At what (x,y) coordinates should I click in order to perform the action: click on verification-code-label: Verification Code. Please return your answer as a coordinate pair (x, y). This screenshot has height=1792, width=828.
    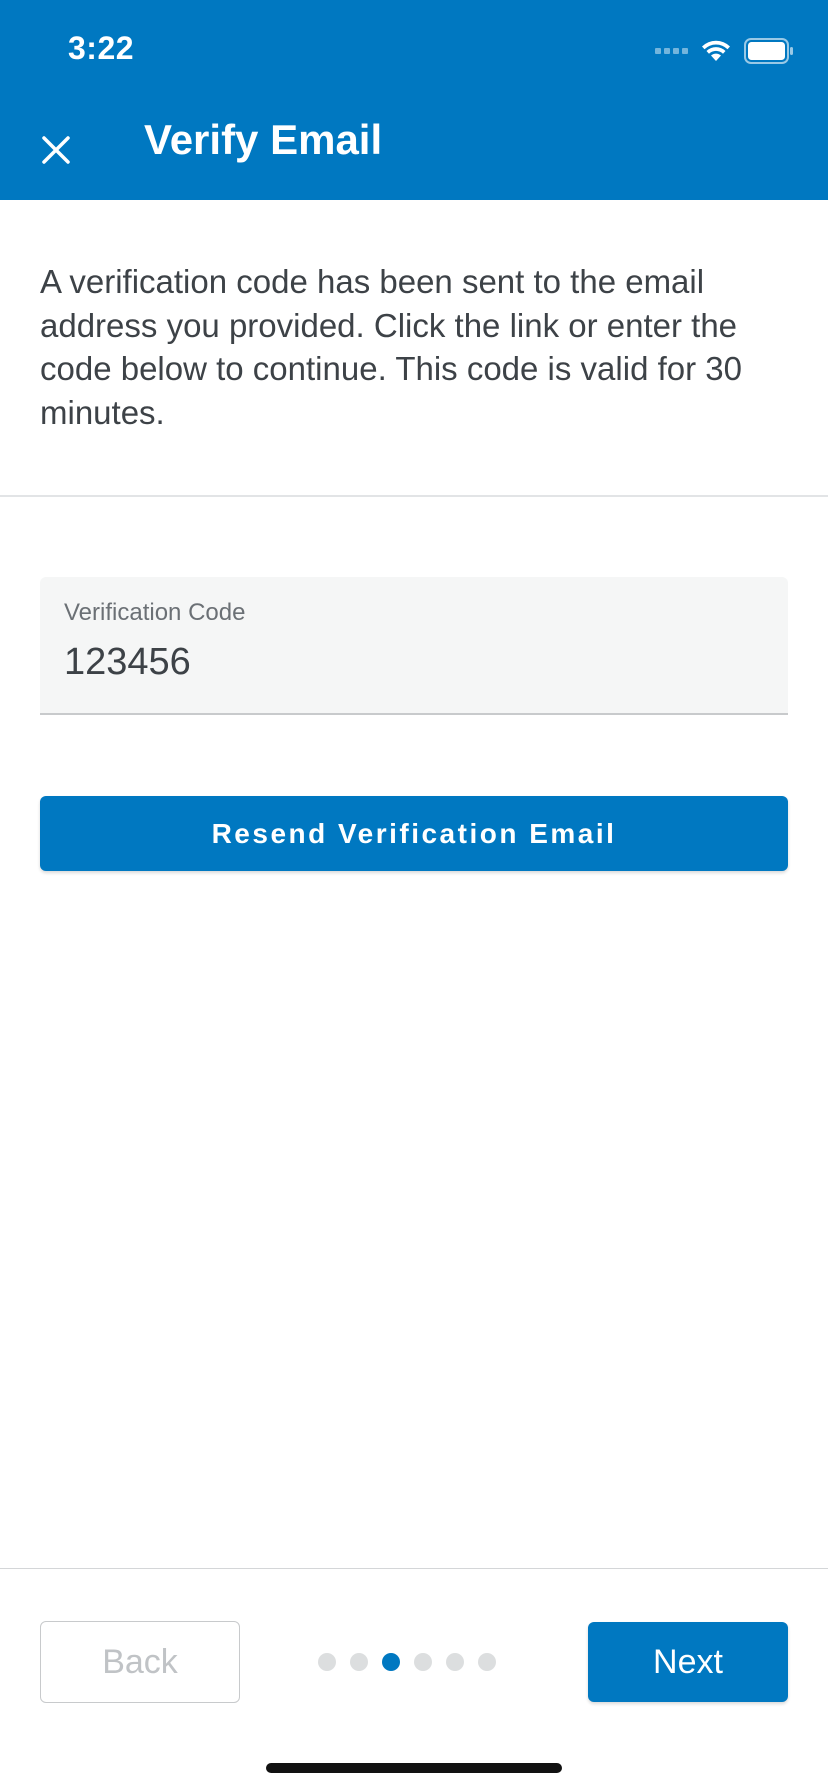
    Looking at the image, I should click on (155, 612).